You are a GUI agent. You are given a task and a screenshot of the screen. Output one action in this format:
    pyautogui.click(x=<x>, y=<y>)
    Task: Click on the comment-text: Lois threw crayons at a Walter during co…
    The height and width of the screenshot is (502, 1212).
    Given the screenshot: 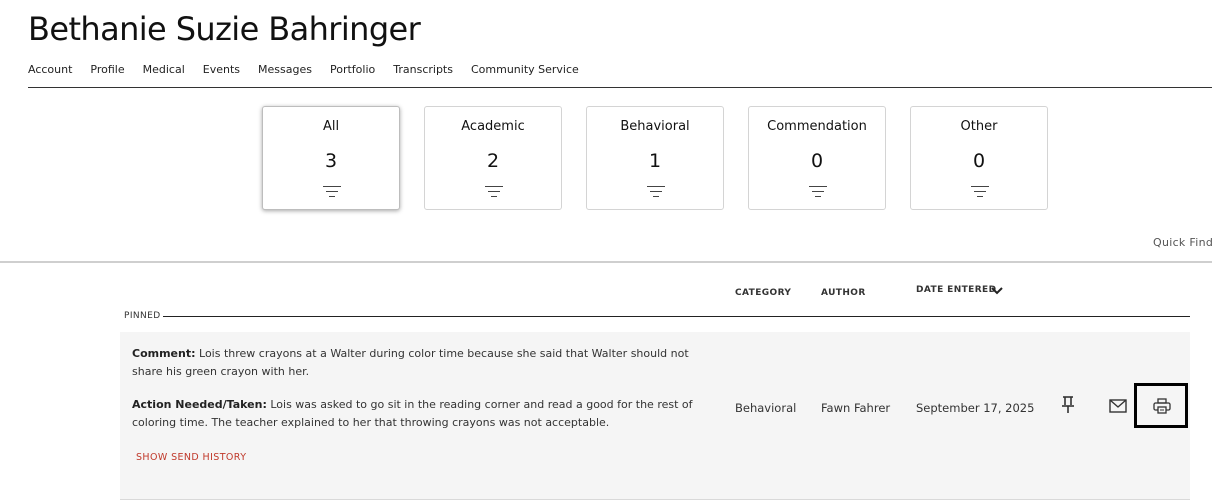 What is the action you would take?
    pyautogui.click(x=410, y=362)
    